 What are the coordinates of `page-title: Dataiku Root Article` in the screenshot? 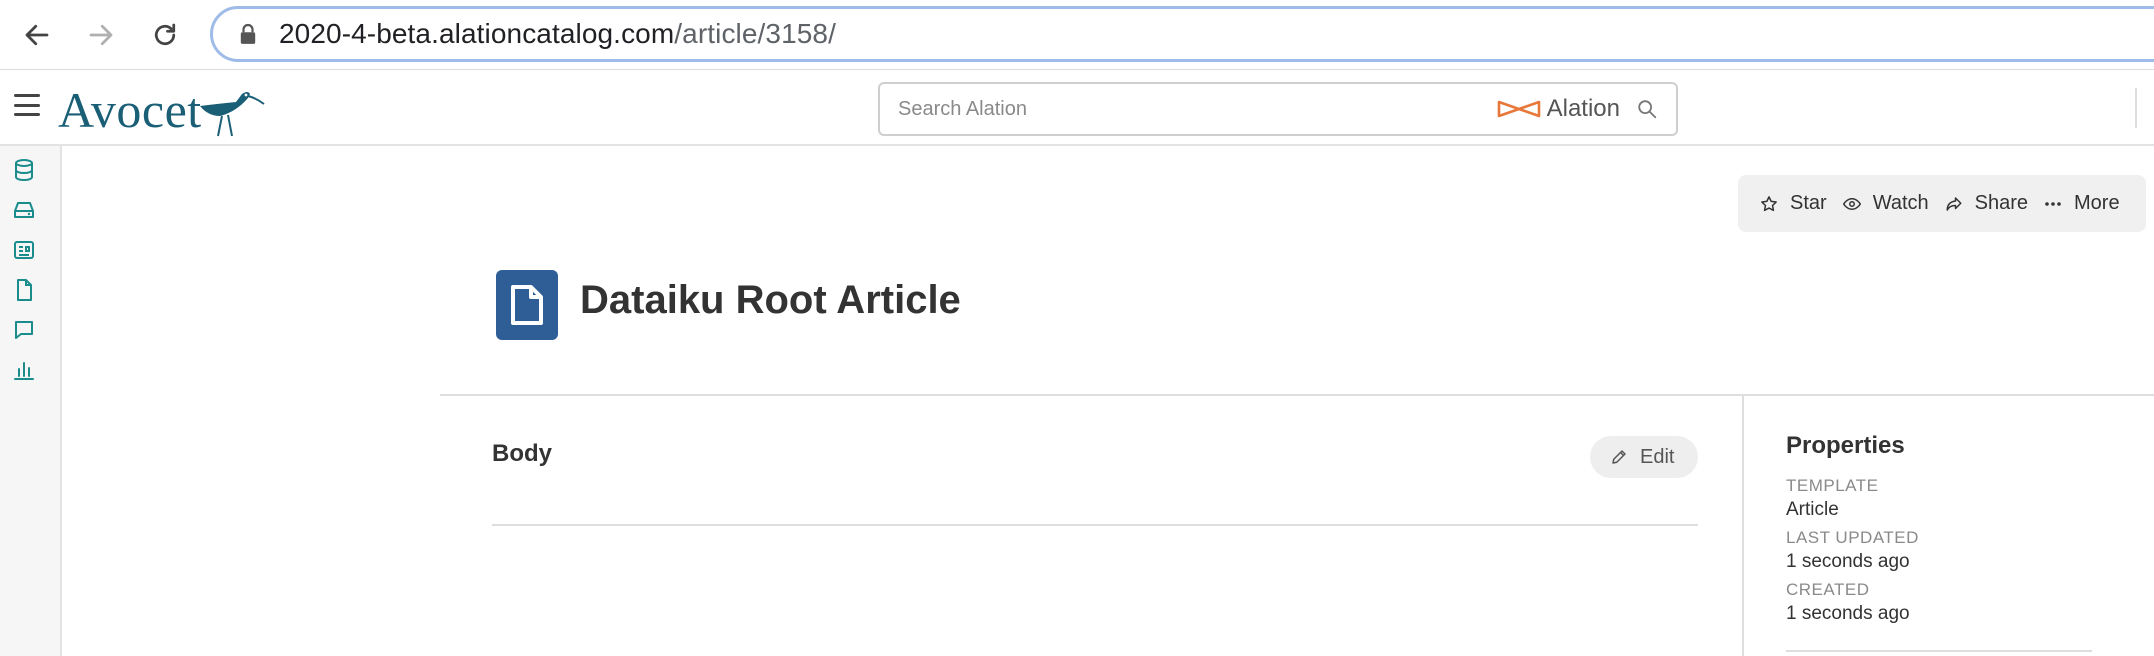 It's located at (770, 300).